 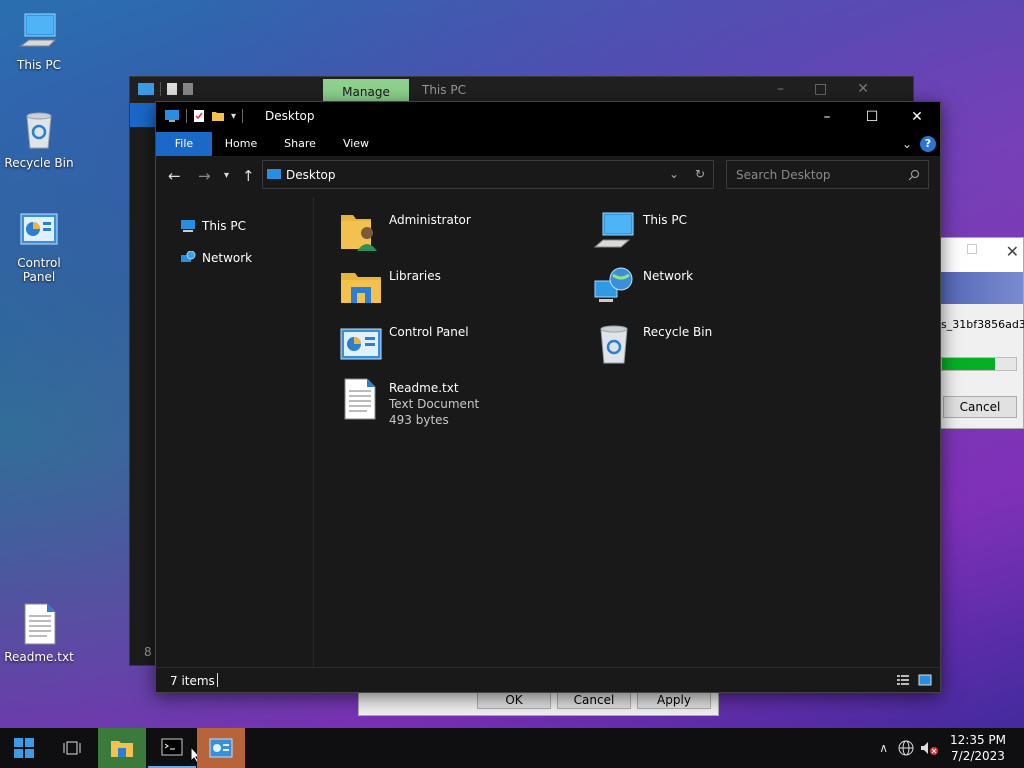 What do you see at coordinates (883, 748) in the screenshot?
I see `show-hidden-icons-icon: ∧` at bounding box center [883, 748].